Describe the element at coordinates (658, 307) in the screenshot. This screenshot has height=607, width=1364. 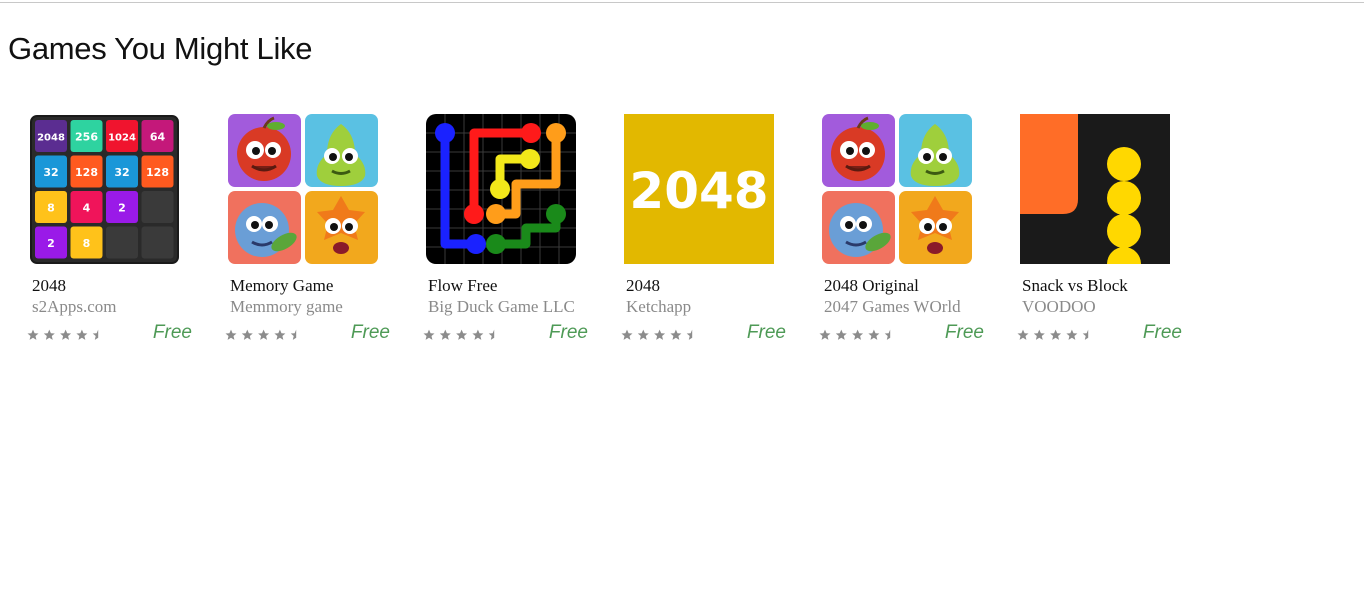
I see `game-developer: Ketchapp` at that location.